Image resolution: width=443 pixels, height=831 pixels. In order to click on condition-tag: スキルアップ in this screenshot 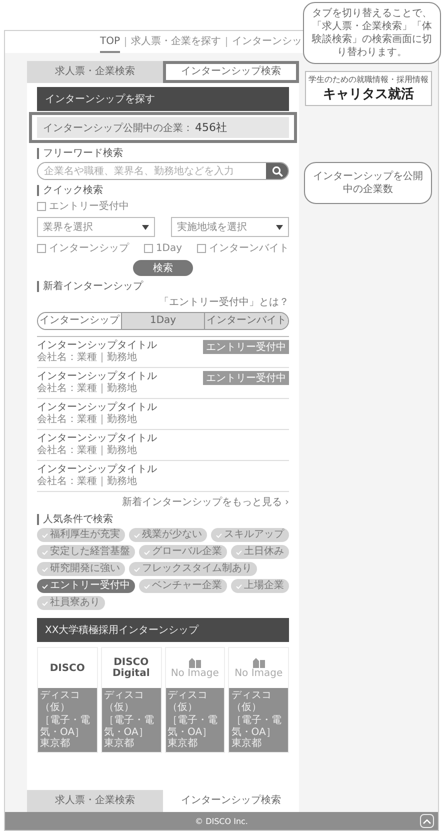, I will do `click(250, 535)`.